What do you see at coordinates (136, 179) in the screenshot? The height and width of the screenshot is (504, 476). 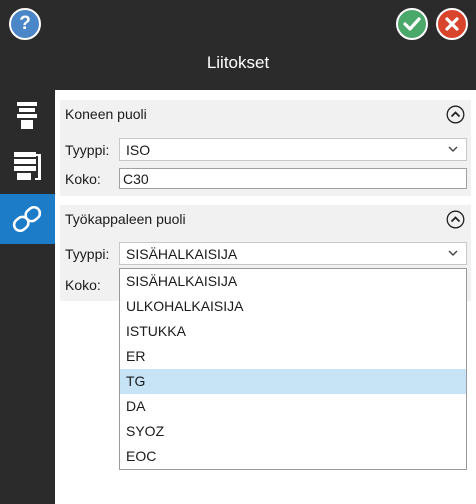 I see `field-value: C30` at bounding box center [136, 179].